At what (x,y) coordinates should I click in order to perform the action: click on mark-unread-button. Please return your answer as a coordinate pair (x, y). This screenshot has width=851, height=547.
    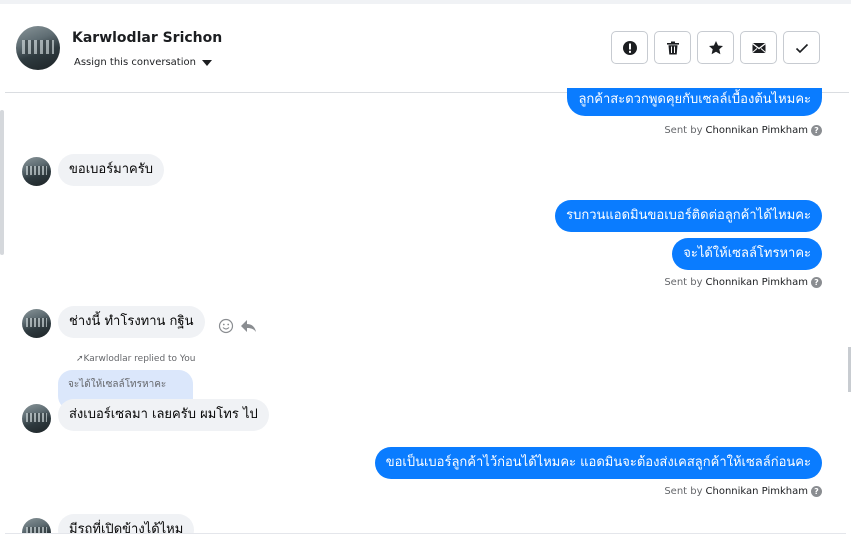
    Looking at the image, I should click on (758, 47).